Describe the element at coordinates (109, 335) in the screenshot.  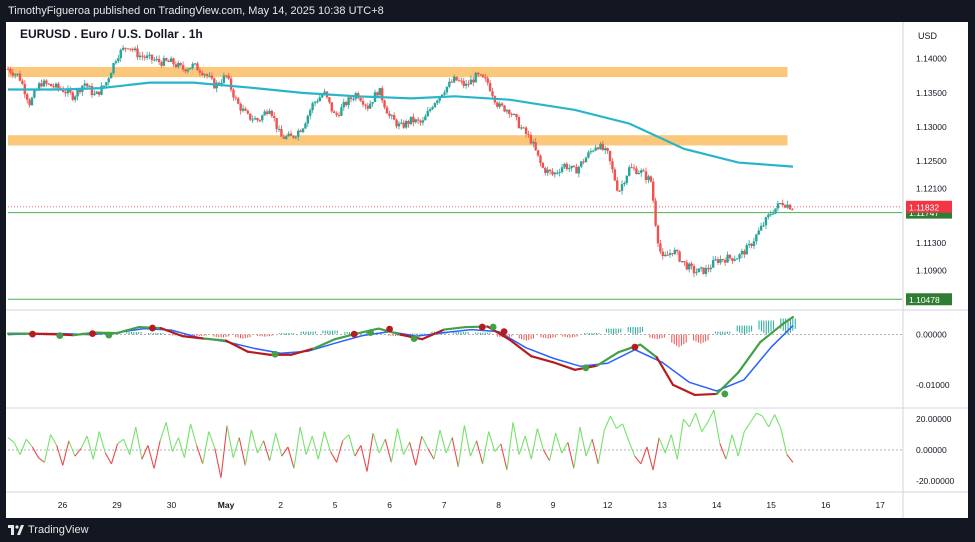
I see `cross-marker` at that location.